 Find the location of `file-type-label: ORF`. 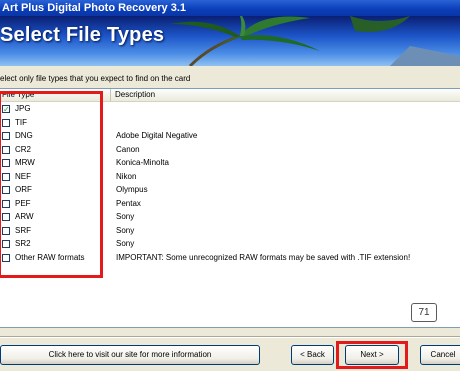

file-type-label: ORF is located at coordinates (23, 189).